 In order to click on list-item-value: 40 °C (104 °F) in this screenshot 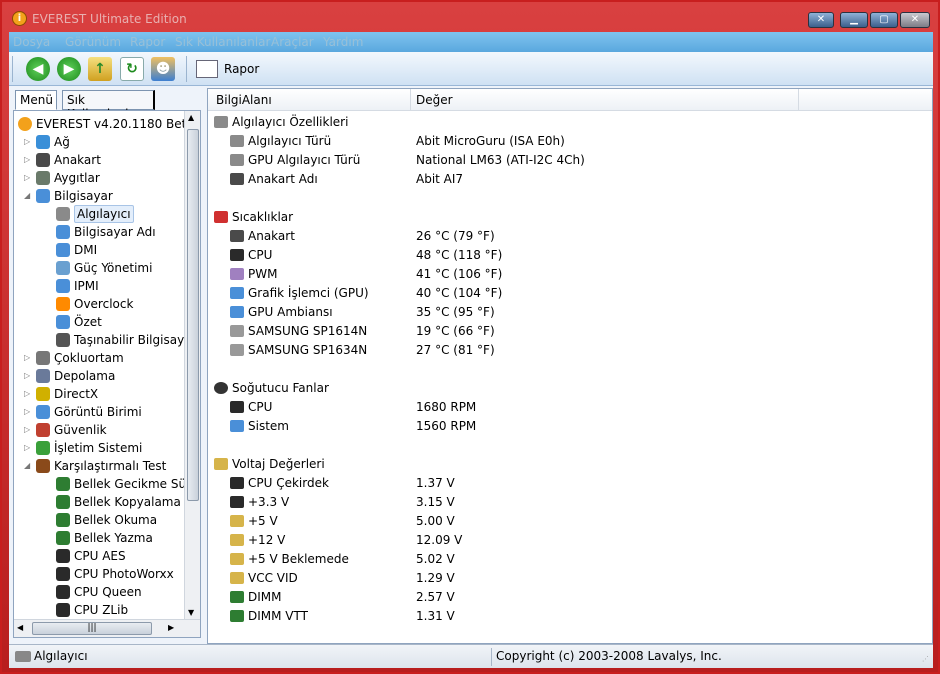, I will do `click(459, 293)`.